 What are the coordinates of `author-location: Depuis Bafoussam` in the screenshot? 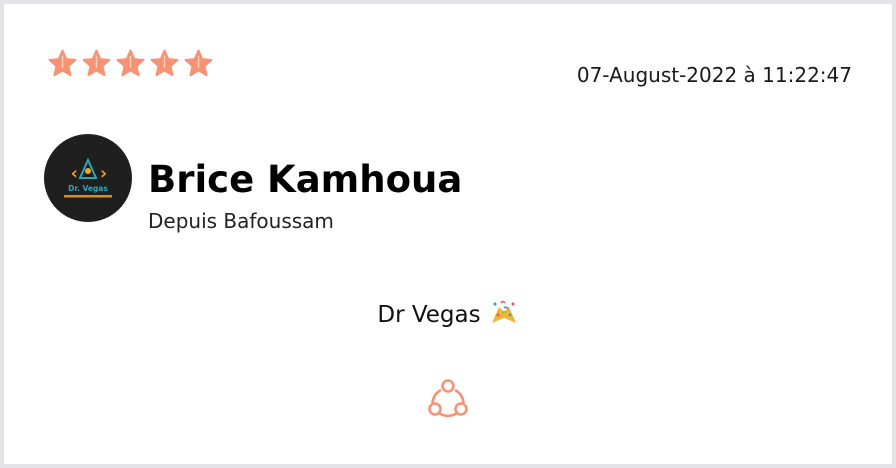 It's located at (241, 221).